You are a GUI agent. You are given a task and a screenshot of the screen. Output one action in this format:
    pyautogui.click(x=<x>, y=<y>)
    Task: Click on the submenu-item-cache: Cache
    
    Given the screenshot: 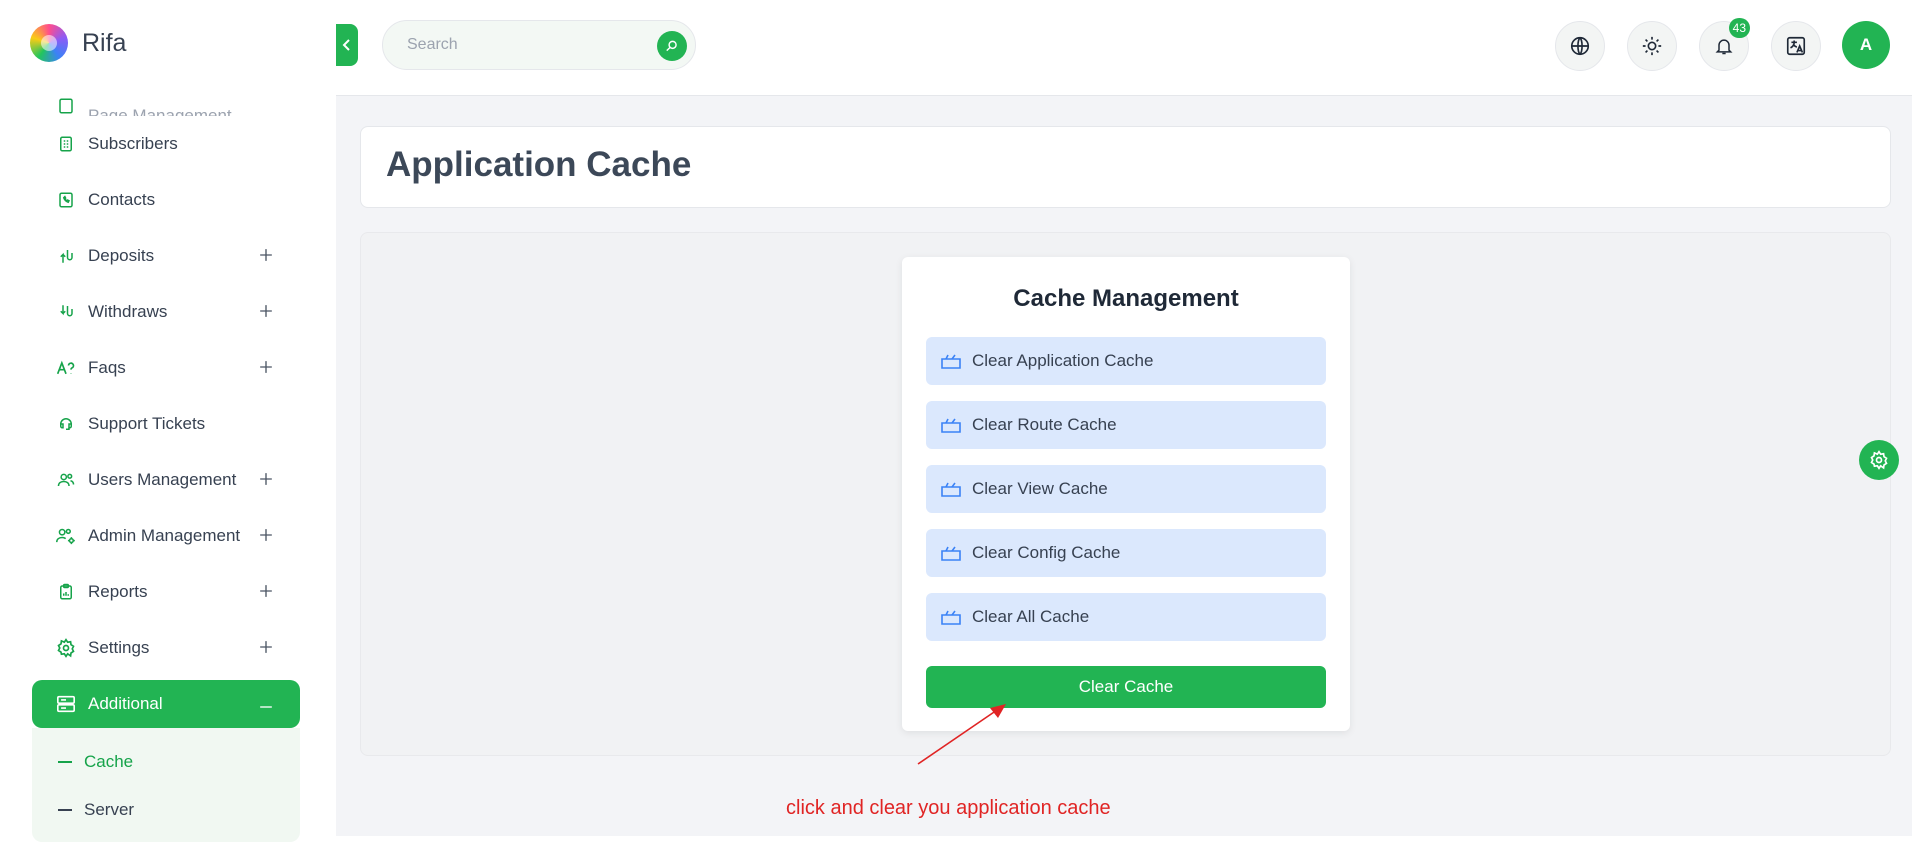 What is the action you would take?
    pyautogui.click(x=166, y=762)
    